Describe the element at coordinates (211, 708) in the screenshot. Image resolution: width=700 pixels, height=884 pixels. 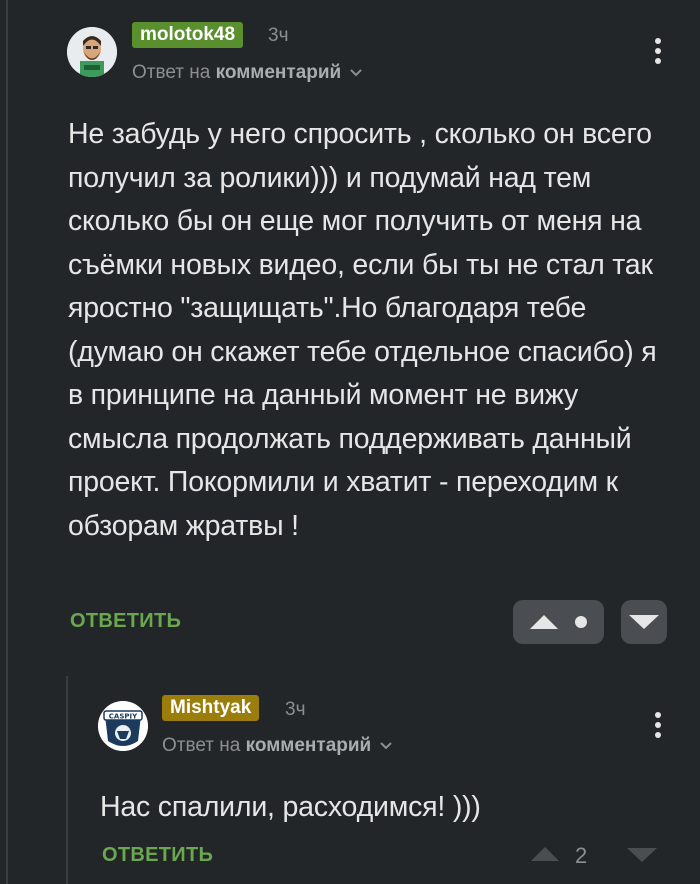
I see `username-badge: Mishtyak` at that location.